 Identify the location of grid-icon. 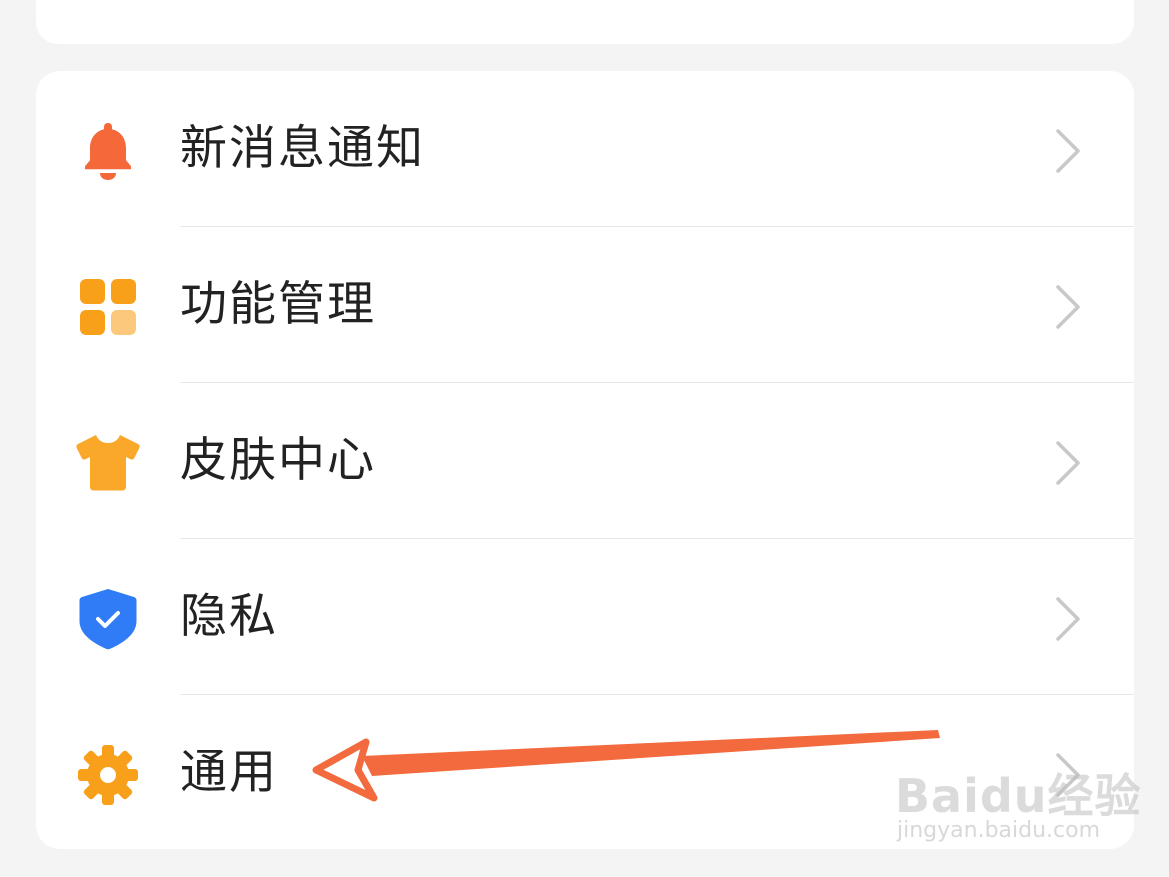
(108, 307).